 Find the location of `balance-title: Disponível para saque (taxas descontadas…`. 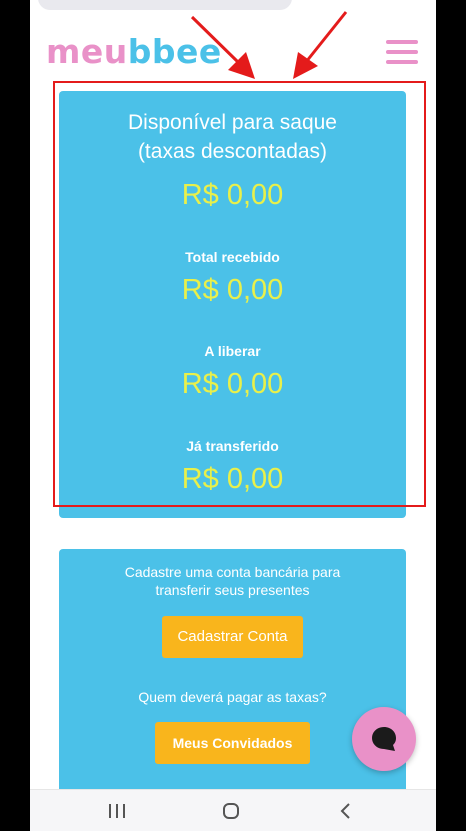

balance-title: Disponível para saque (taxas descontadas… is located at coordinates (232, 137).